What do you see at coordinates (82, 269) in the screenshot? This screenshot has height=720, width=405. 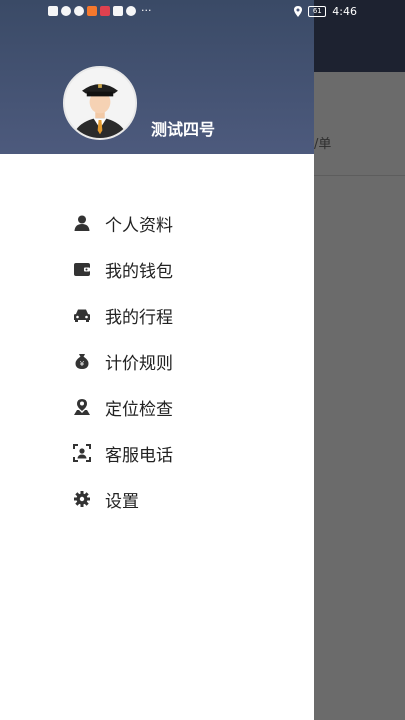 I see `wallet-icon` at bounding box center [82, 269].